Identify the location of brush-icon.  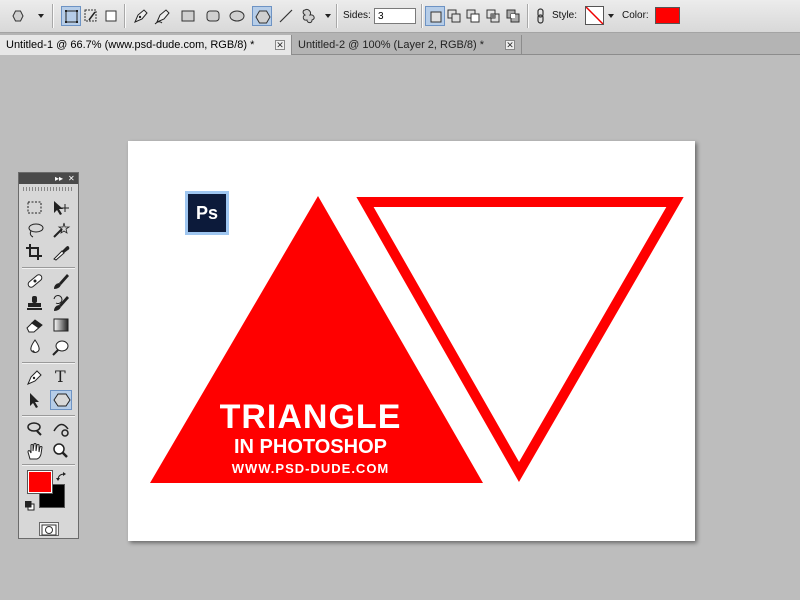
(61, 281).